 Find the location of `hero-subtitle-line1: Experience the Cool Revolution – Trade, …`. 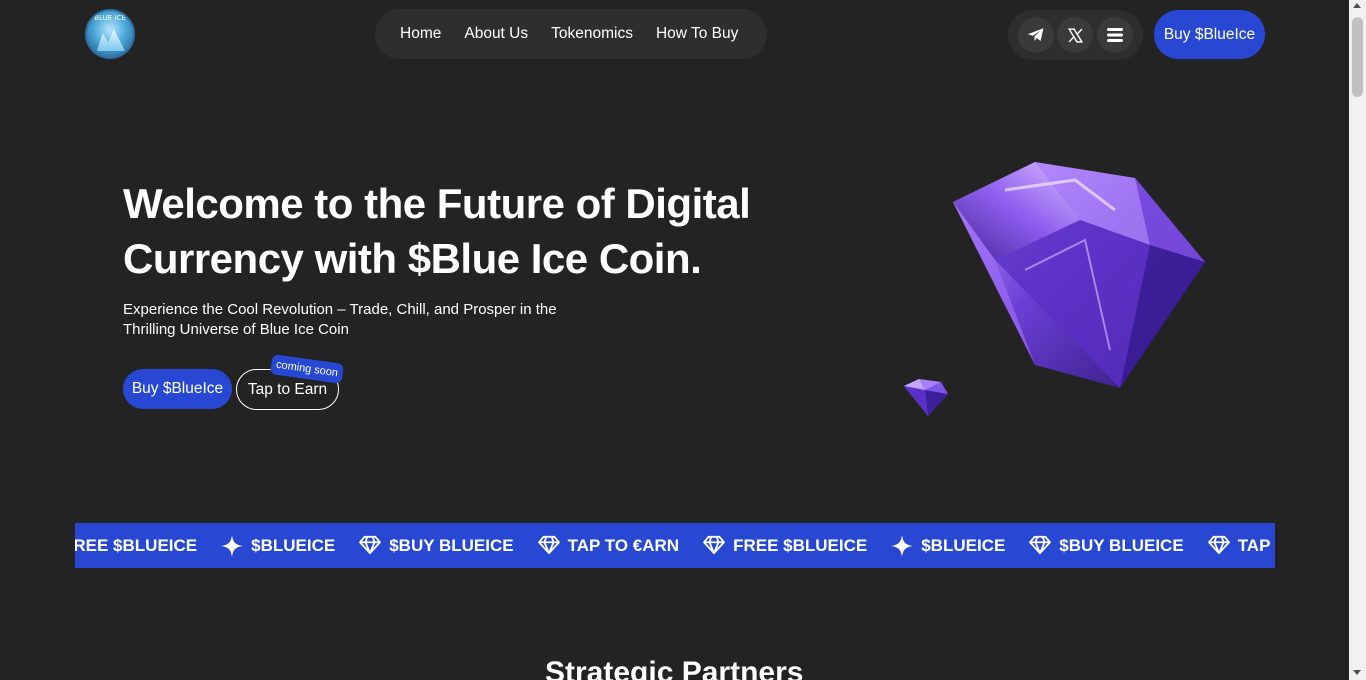

hero-subtitle-line1: Experience the Cool Revolution – Trade, … is located at coordinates (340, 309).